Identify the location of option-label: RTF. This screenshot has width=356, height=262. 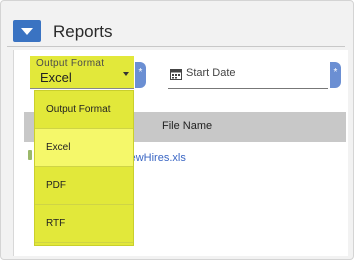
(56, 223).